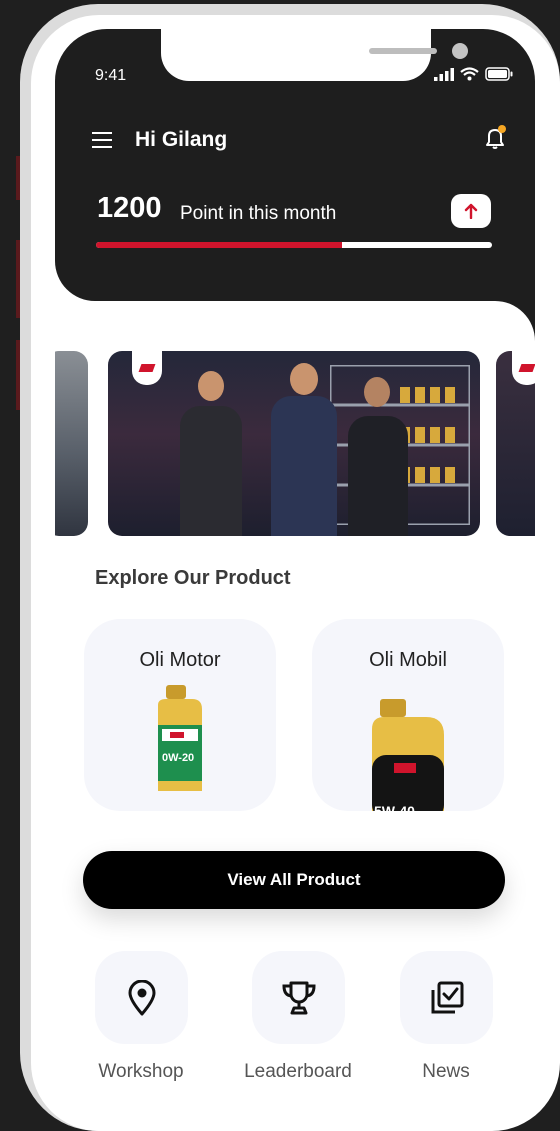 This screenshot has width=560, height=1131. Describe the element at coordinates (103, 141) in the screenshot. I see `hamburger-icon` at that location.